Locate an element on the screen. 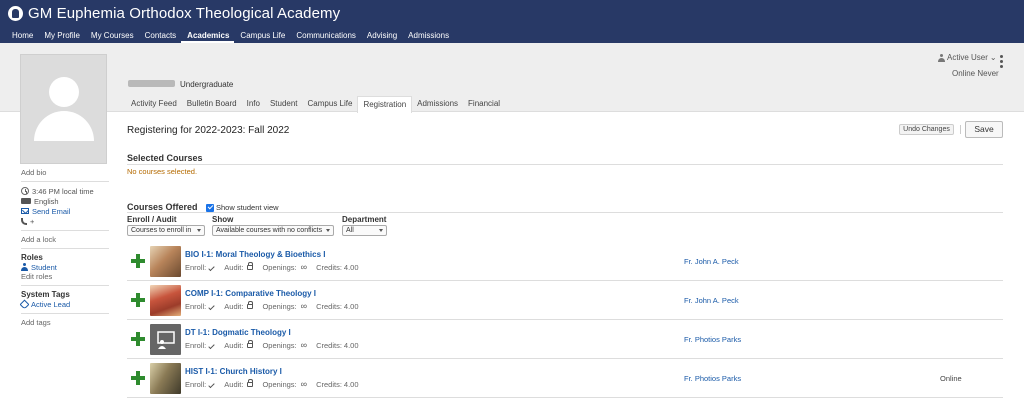 The width and height of the screenshot is (1024, 402). nav-contacts: Contacts is located at coordinates (160, 35).